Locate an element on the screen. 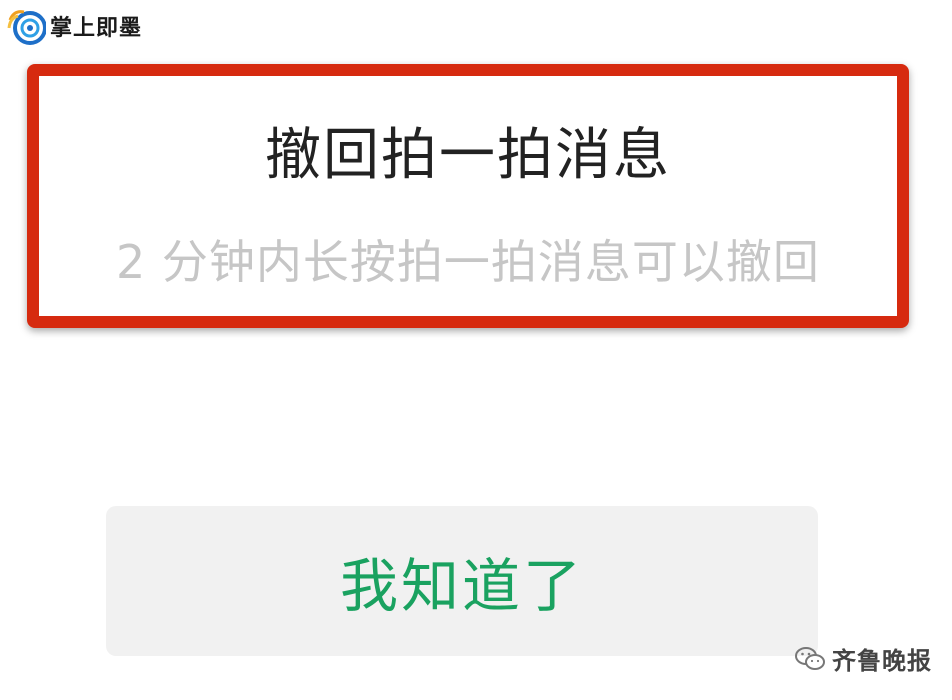 The height and width of the screenshot is (700, 952). bottom-watermark: 齐鲁晚报 is located at coordinates (863, 658).